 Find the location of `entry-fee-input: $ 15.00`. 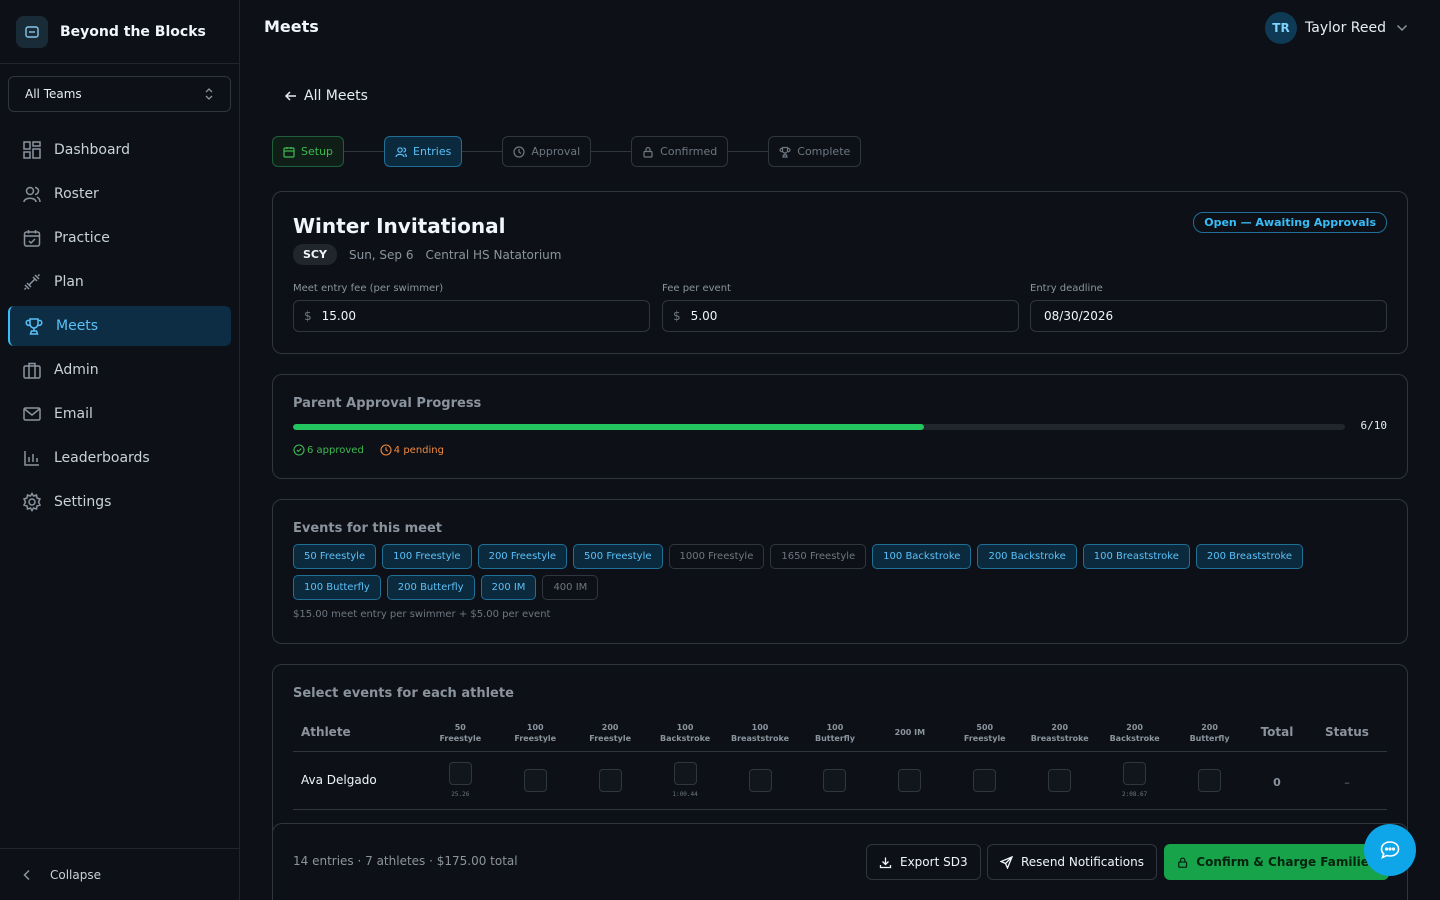

entry-fee-input: $ 15.00 is located at coordinates (471, 316).